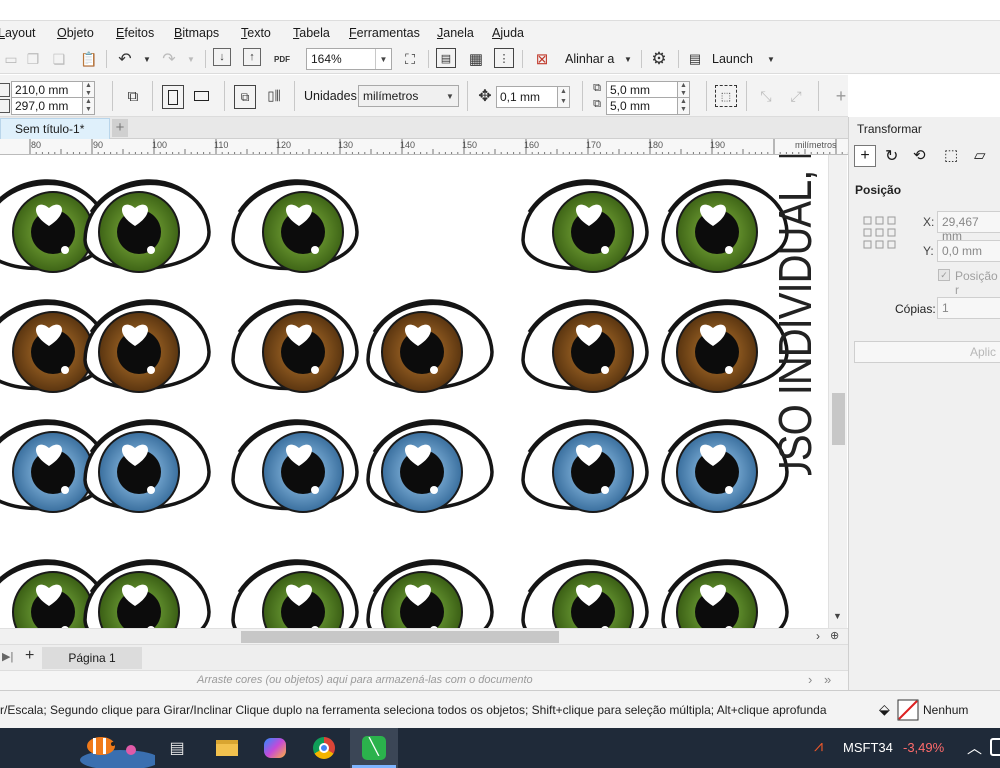 This screenshot has height=768, width=1000. What do you see at coordinates (944, 275) in the screenshot?
I see `relative-position-checkbox: ✓` at bounding box center [944, 275].